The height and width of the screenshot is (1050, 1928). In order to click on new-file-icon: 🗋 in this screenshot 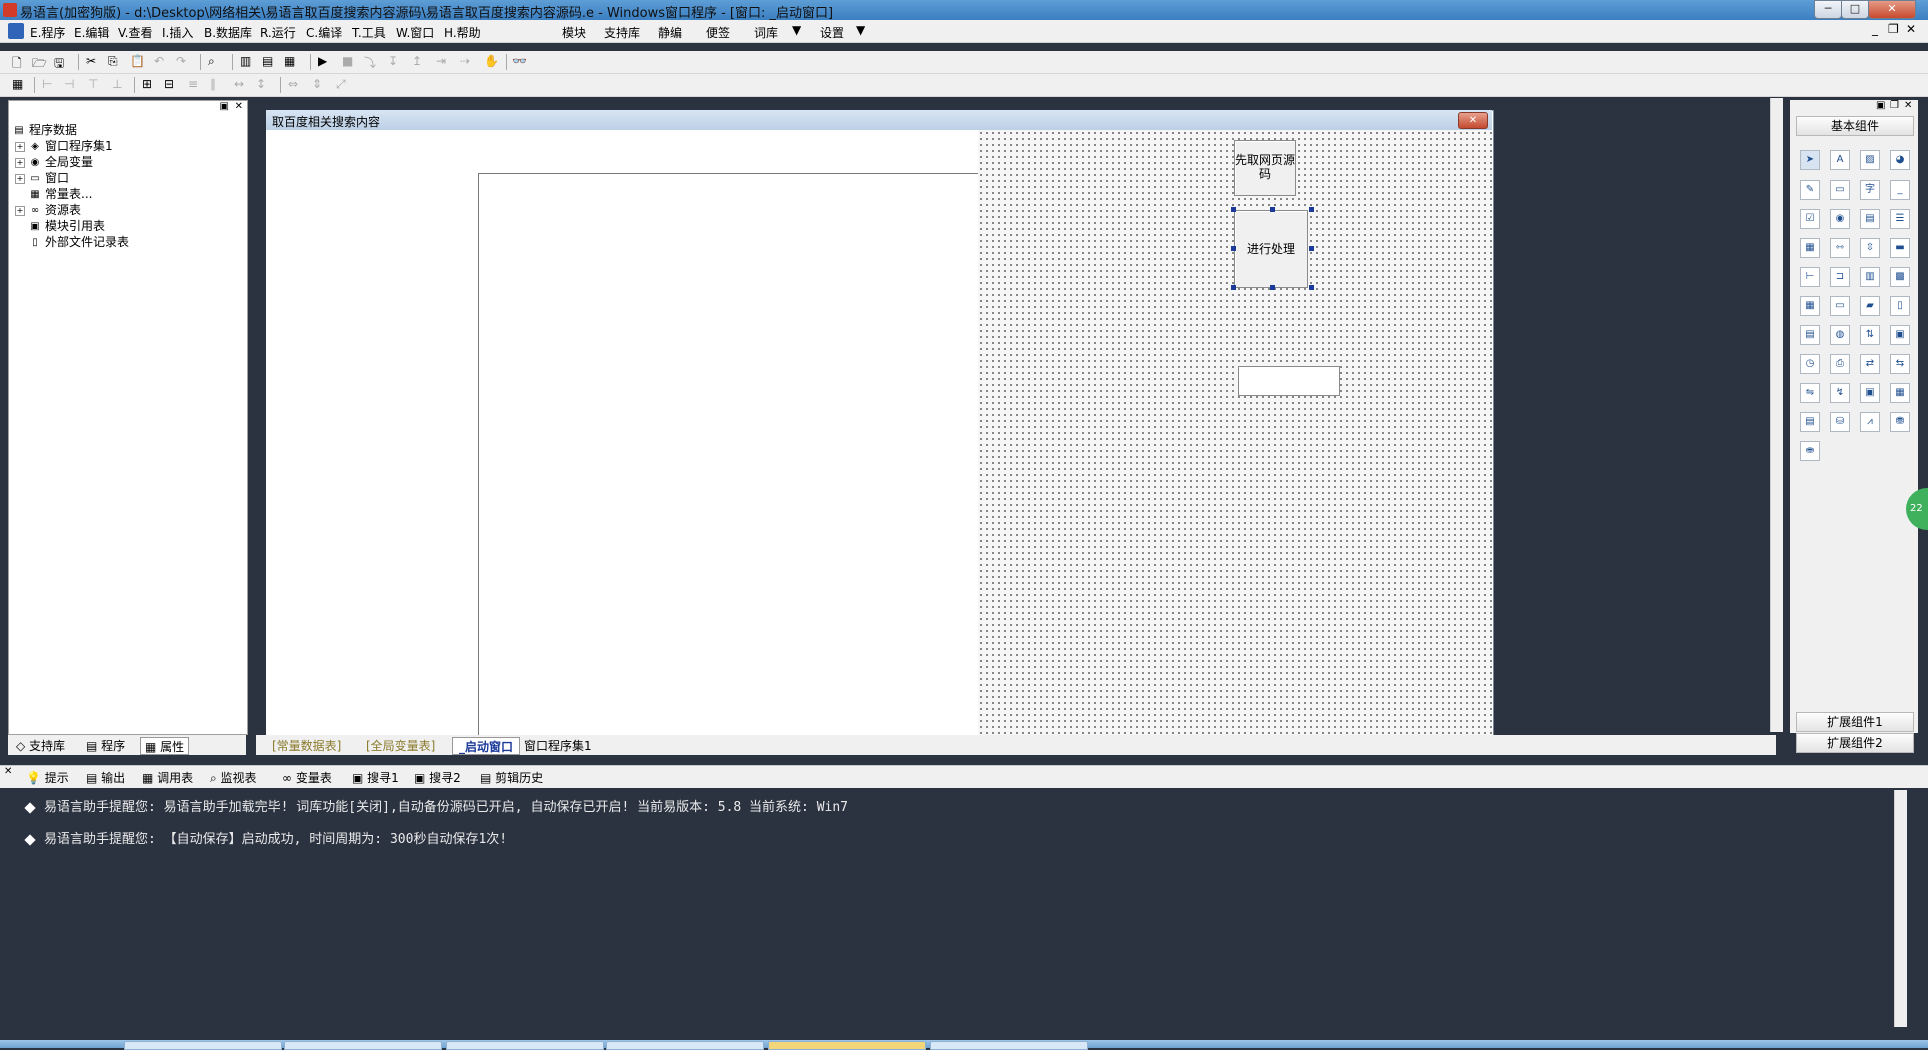, I will do `click(20, 62)`.